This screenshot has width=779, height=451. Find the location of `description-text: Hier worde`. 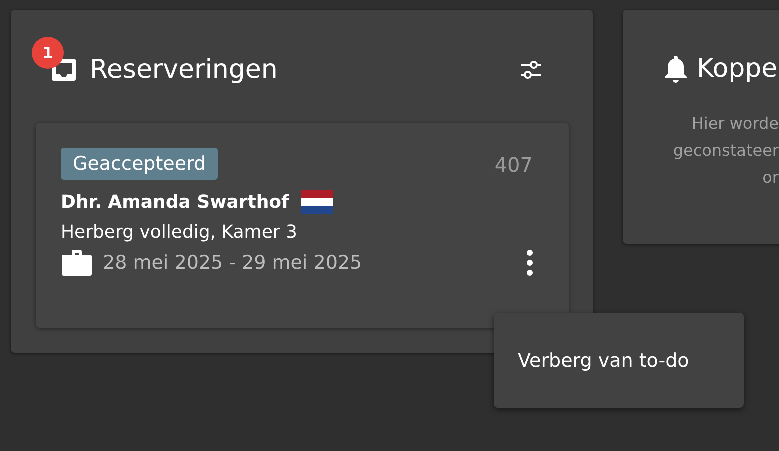

description-text: Hier worde is located at coordinates (734, 124).